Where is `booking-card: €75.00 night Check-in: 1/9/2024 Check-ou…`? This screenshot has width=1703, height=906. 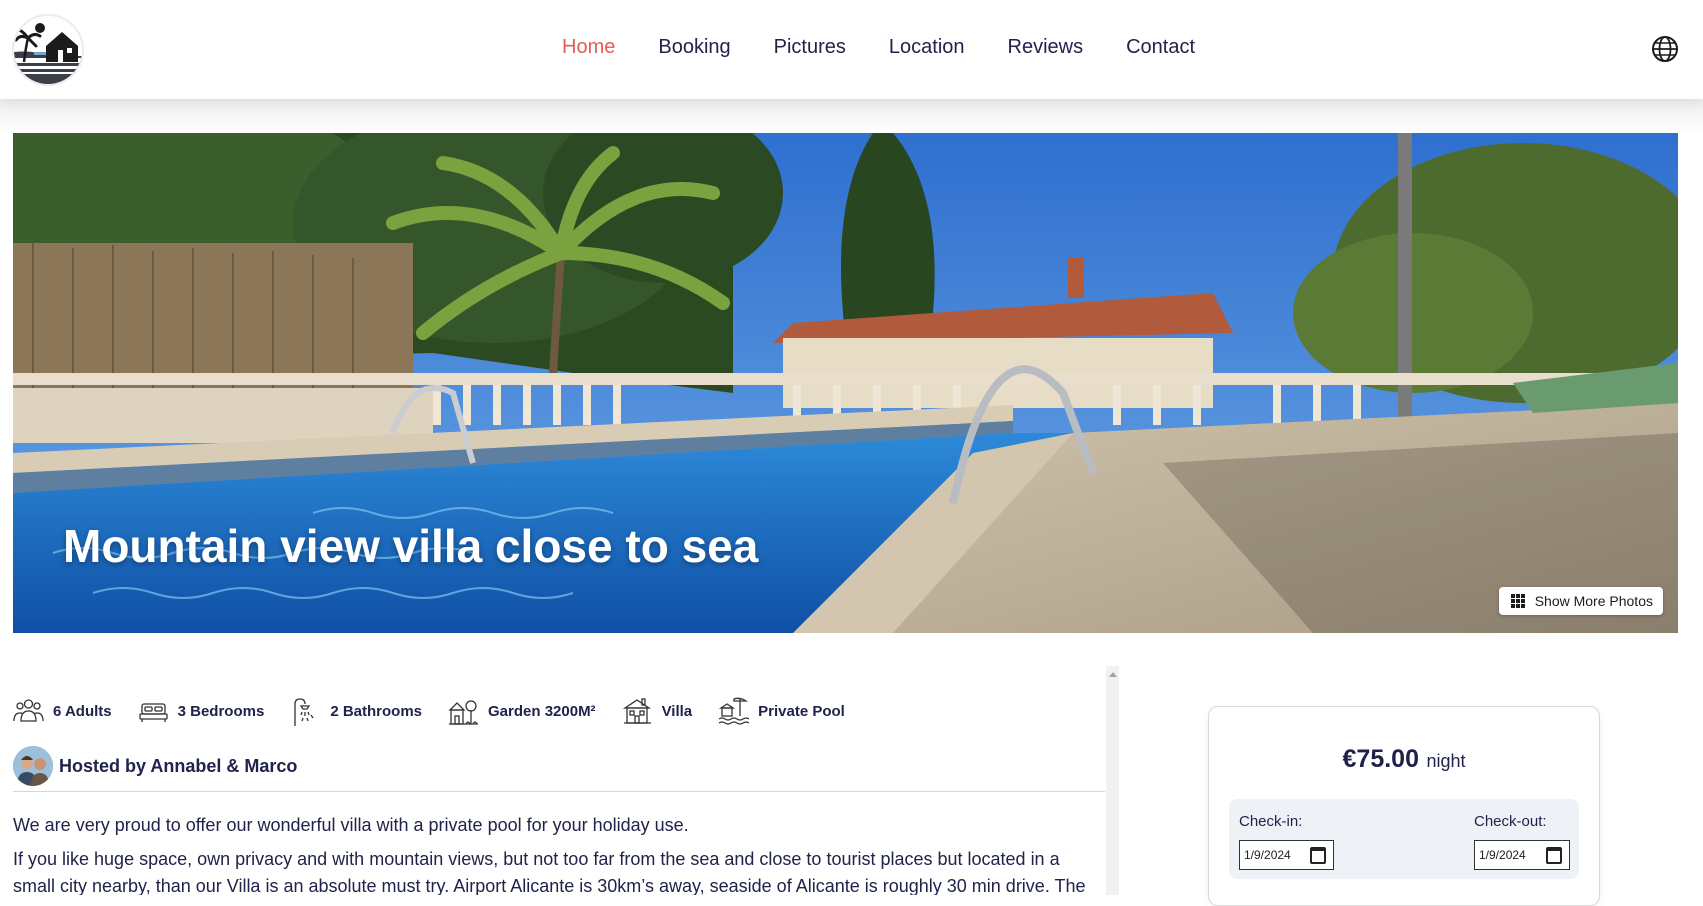
booking-card: €75.00 night Check-in: 1/9/2024 Check-ou… is located at coordinates (1404, 806).